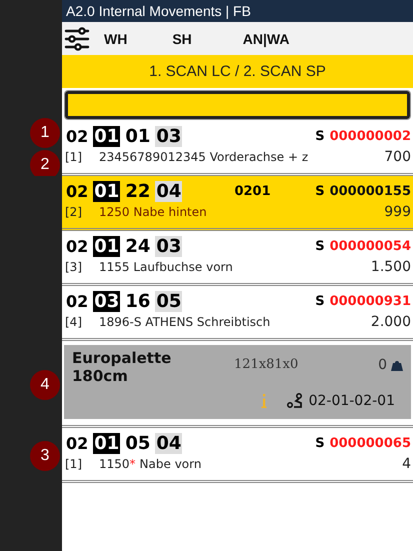 This screenshot has height=551, width=413. What do you see at coordinates (237, 71) in the screenshot?
I see `instruction-banner: 1. SCAN LC / 2. SCAN SP` at bounding box center [237, 71].